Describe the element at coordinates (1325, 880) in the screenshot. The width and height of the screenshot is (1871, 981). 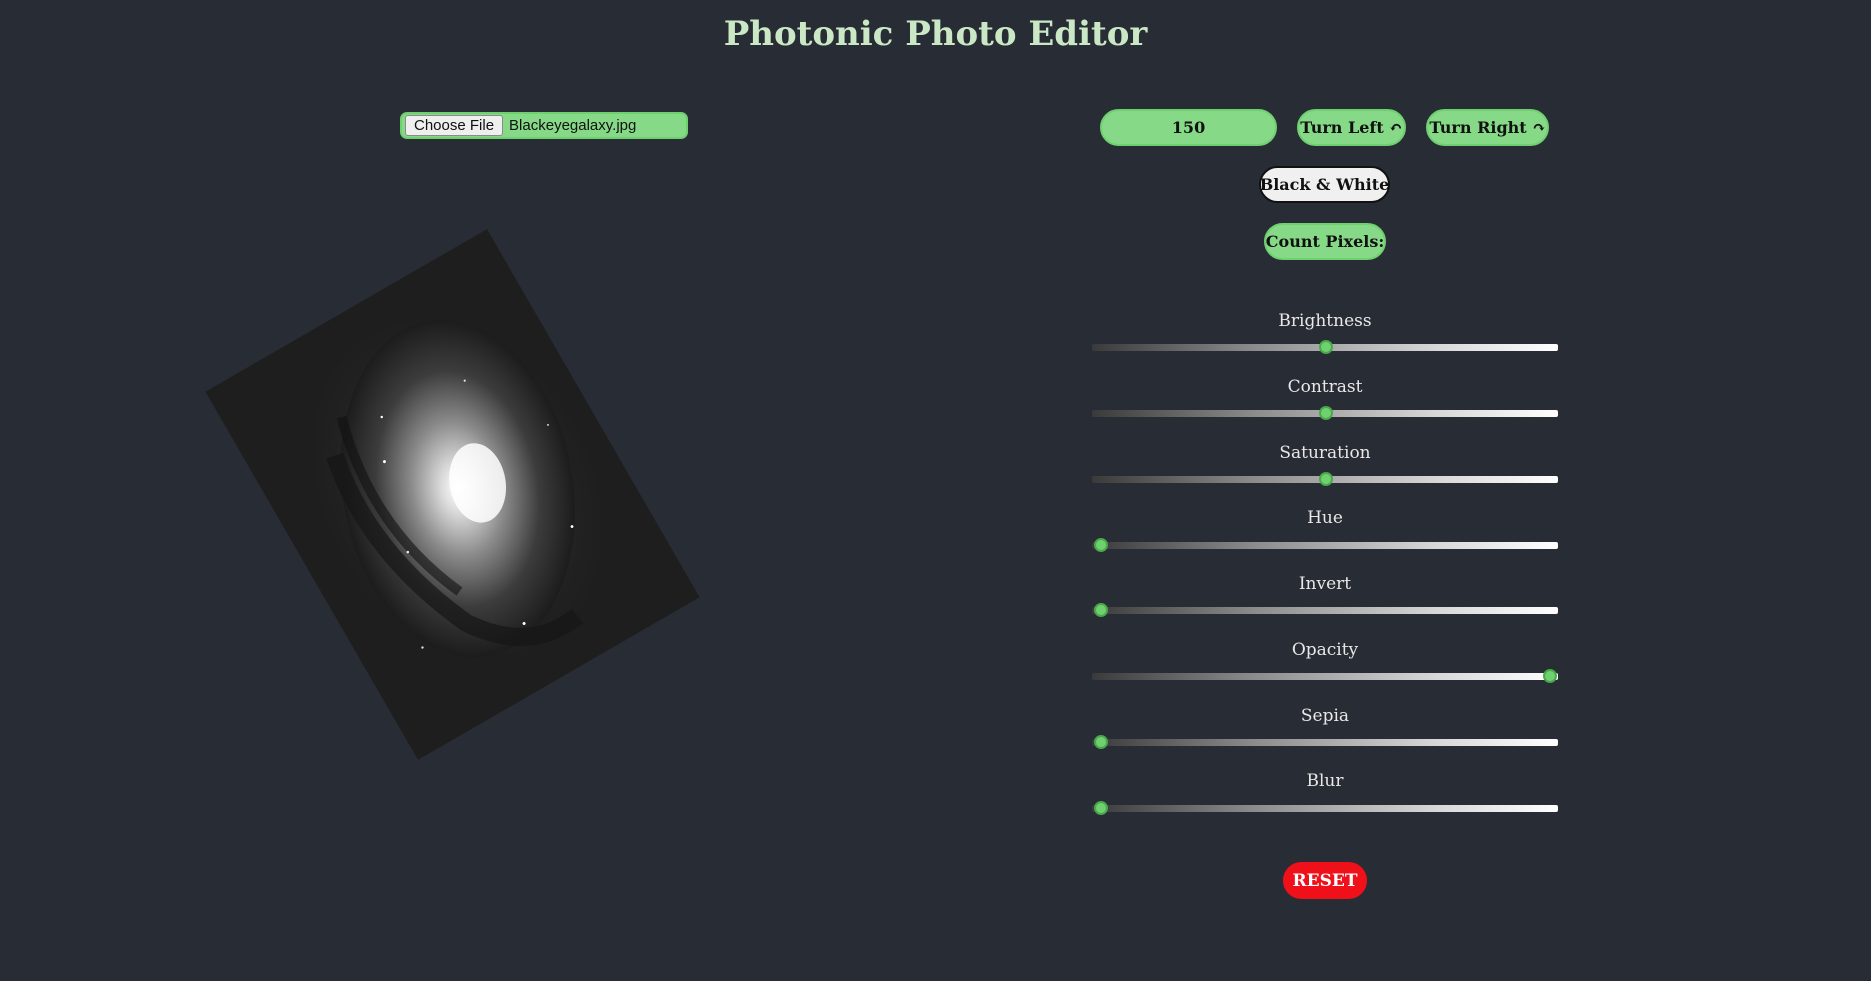
I see `reset-button: RESET` at that location.